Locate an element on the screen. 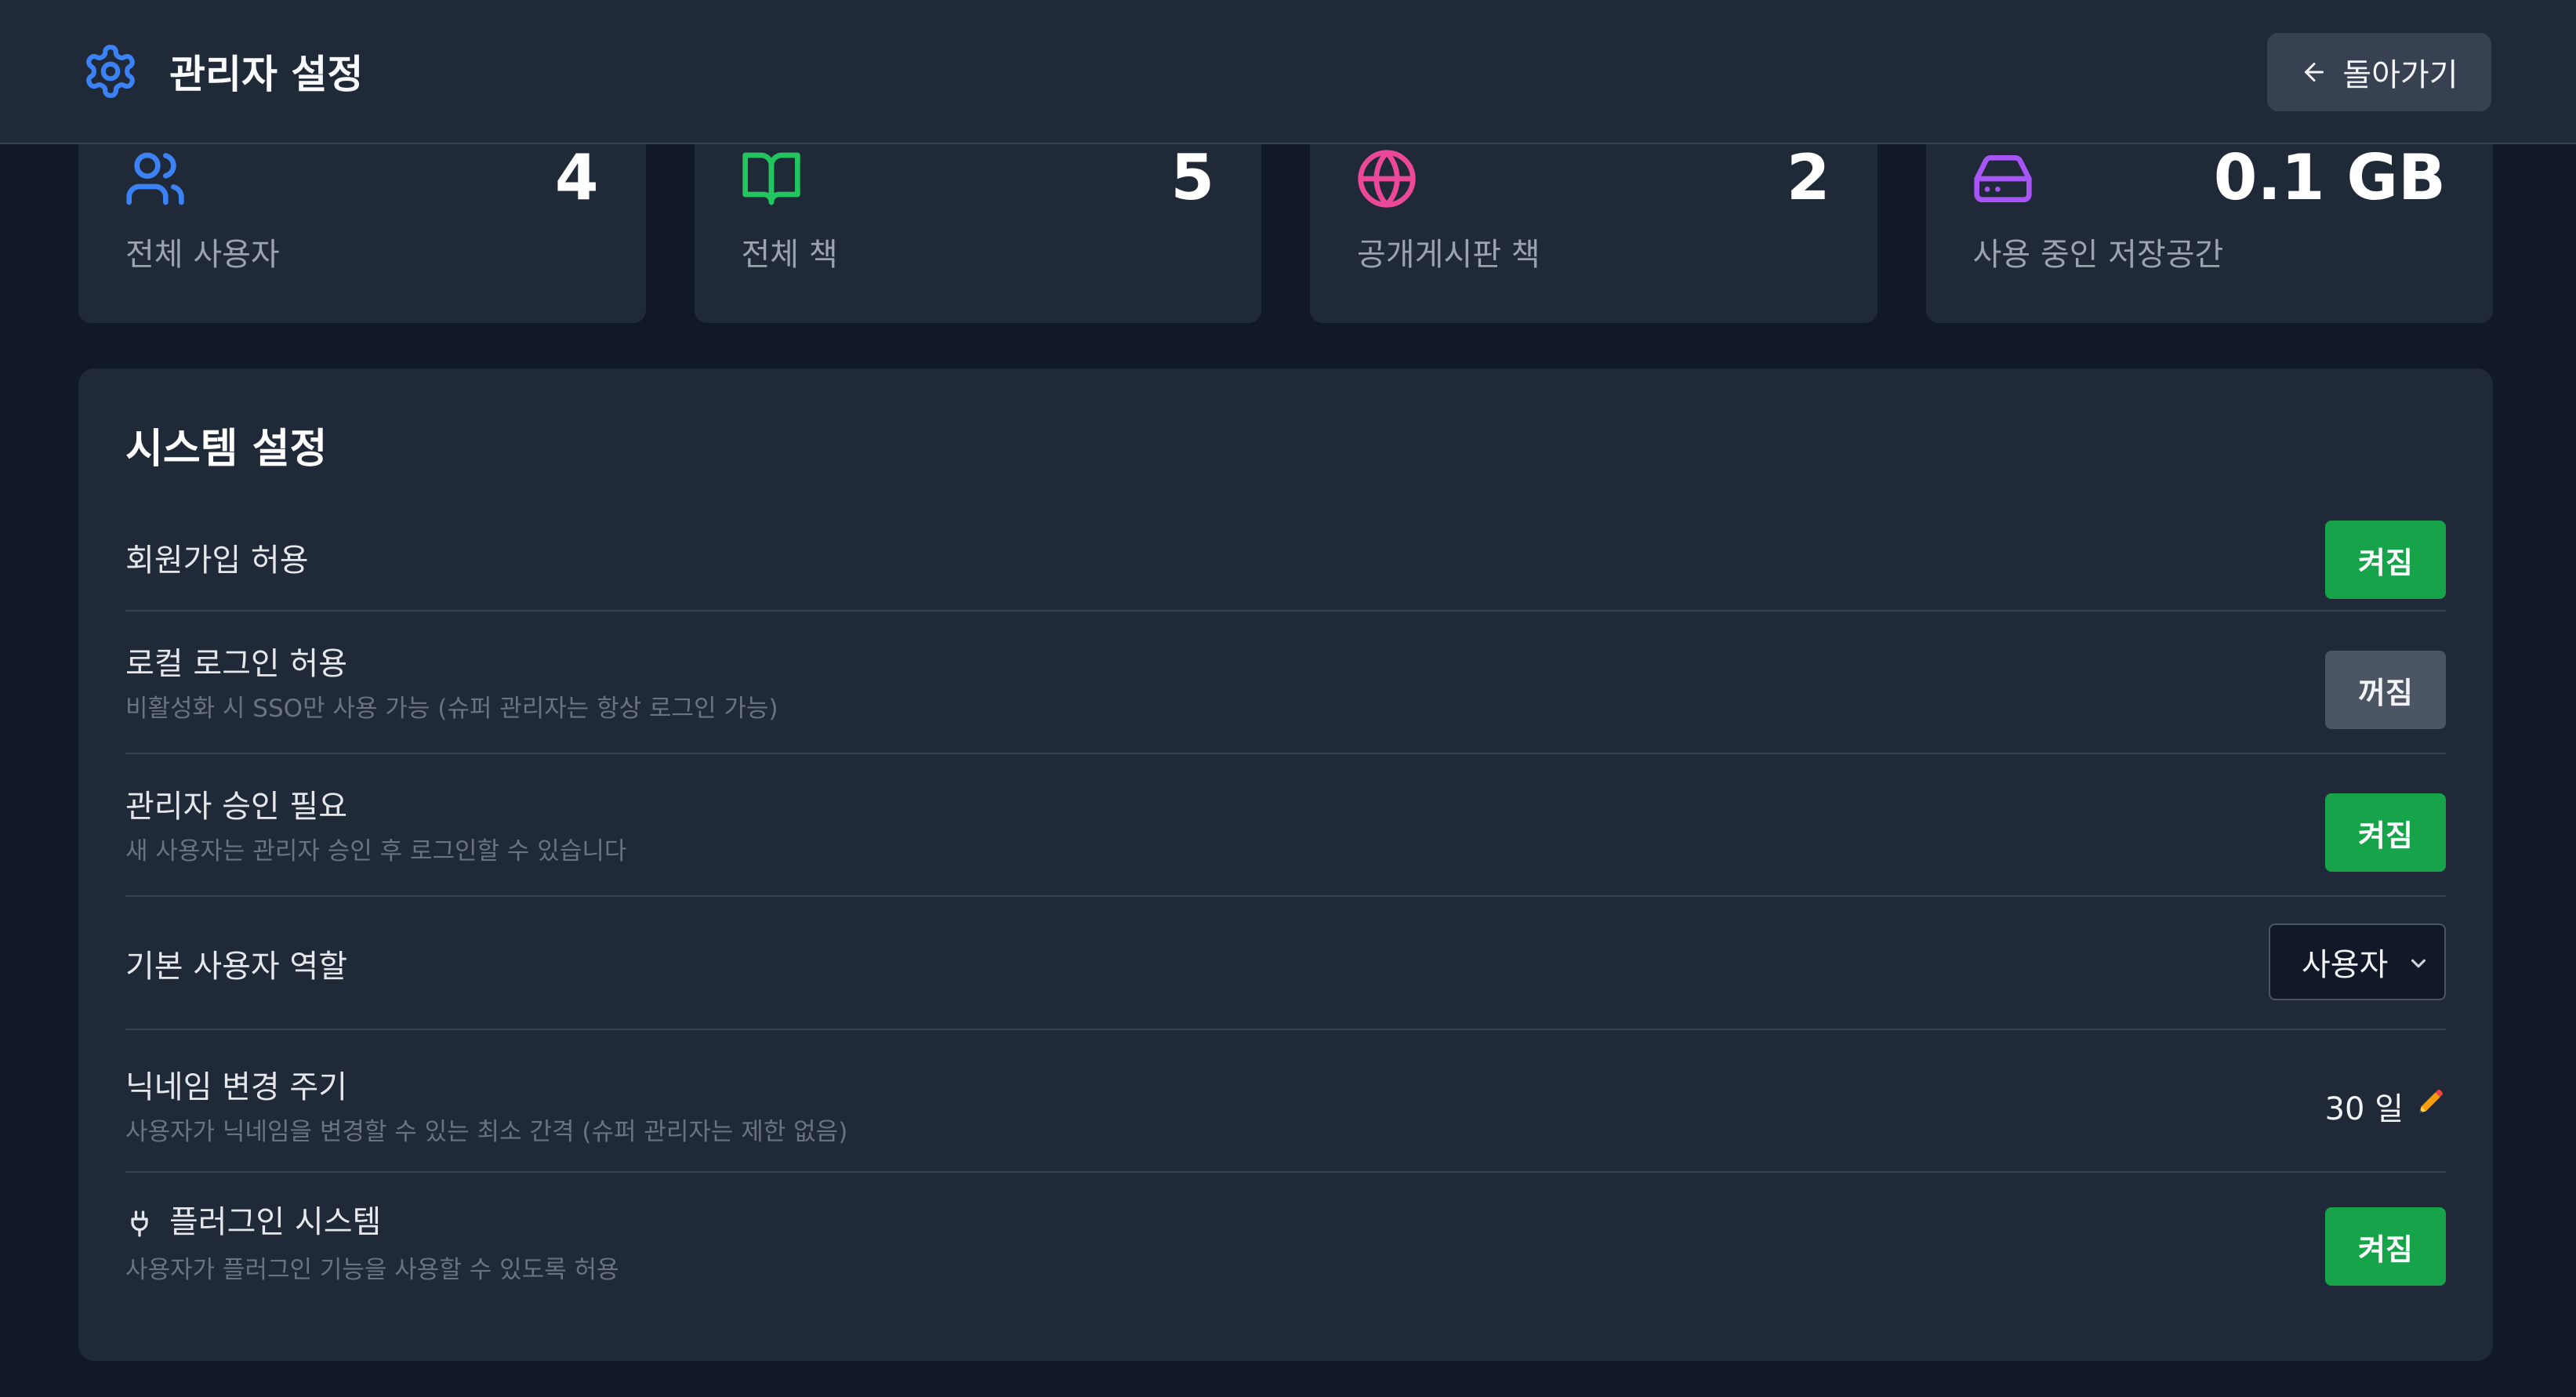  setting-name: 기본 사용자 역할 is located at coordinates (237, 967).